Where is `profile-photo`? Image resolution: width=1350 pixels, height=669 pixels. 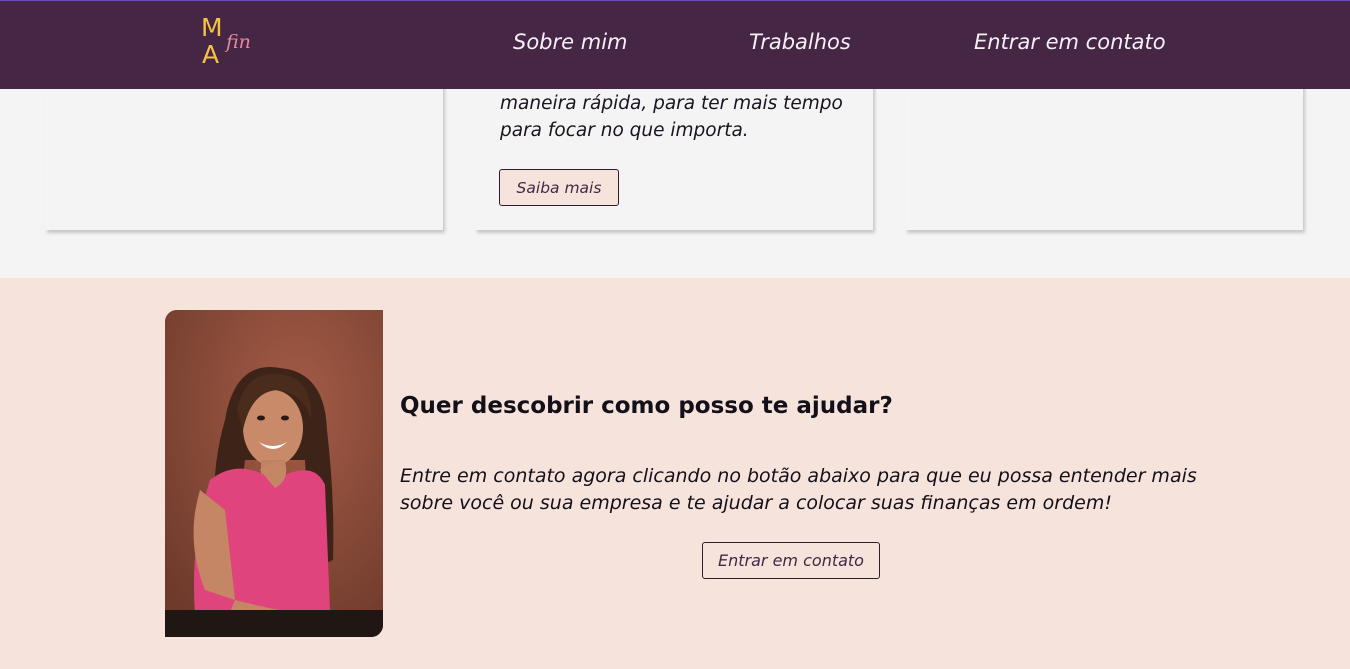
profile-photo is located at coordinates (274, 473).